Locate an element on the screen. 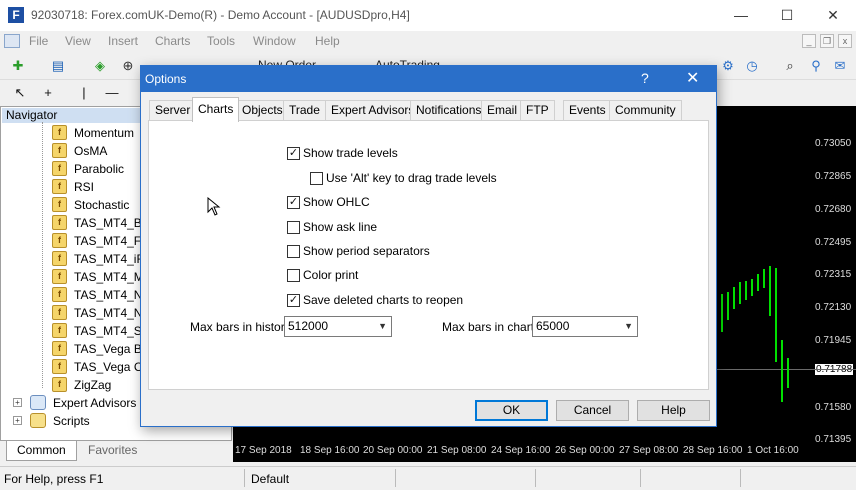 Image resolution: width=856 pixels, height=490 pixels. status-separator is located at coordinates (395, 478).